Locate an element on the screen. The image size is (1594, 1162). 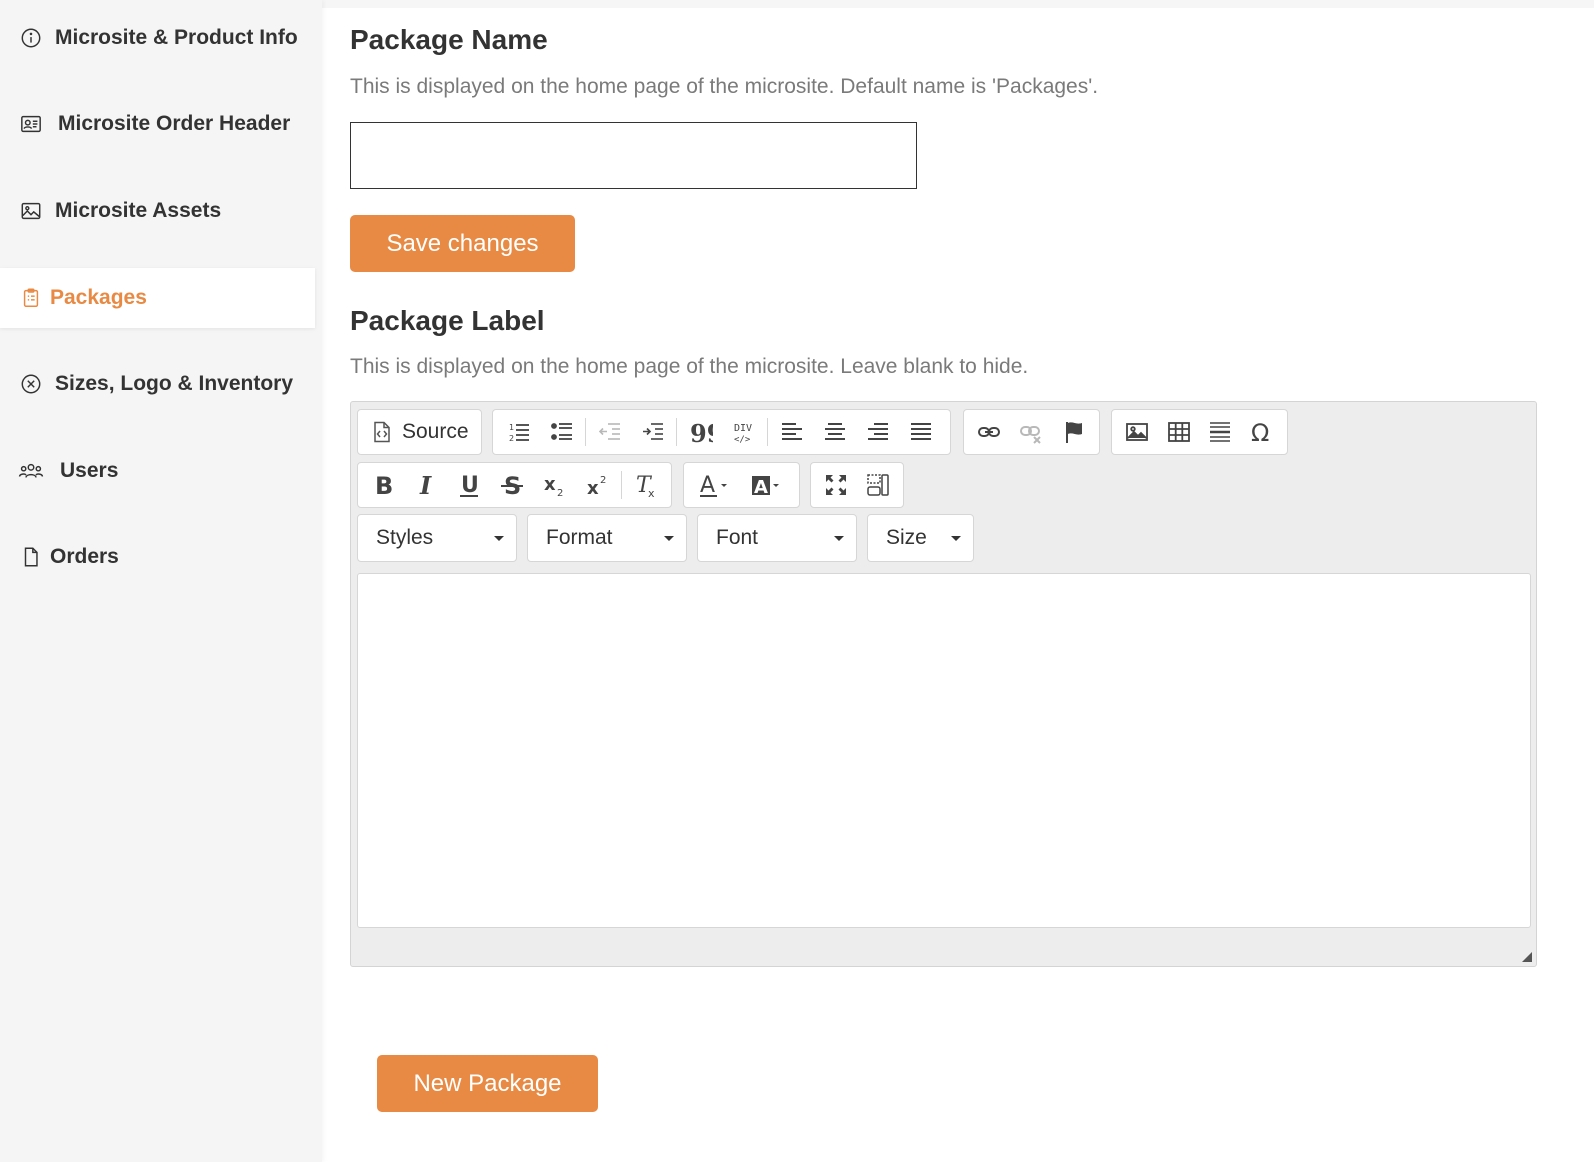
align-left-button is located at coordinates (791, 432).